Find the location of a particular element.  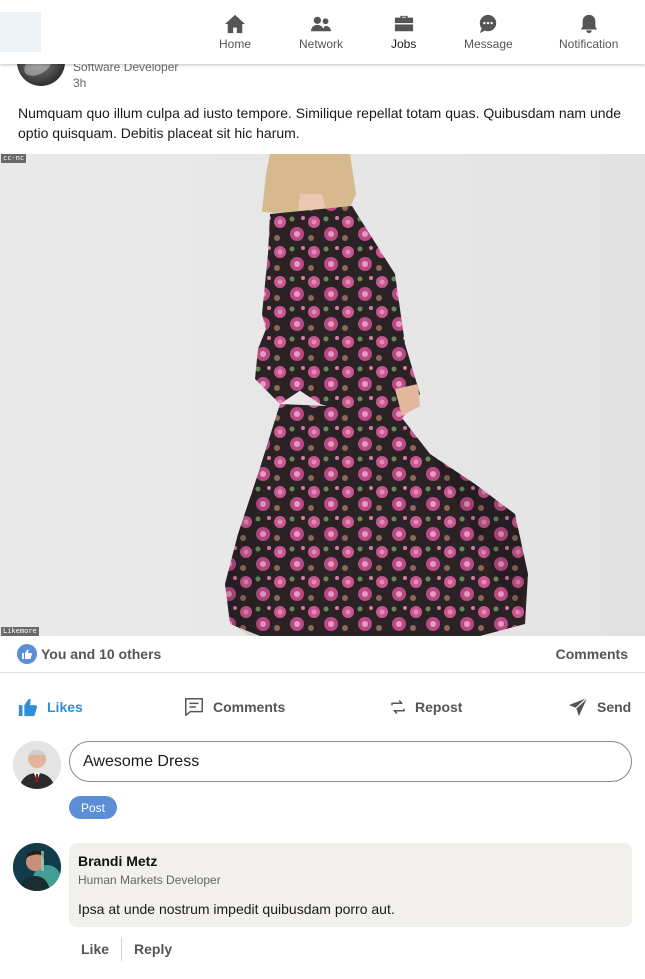

home-icon is located at coordinates (235, 24).